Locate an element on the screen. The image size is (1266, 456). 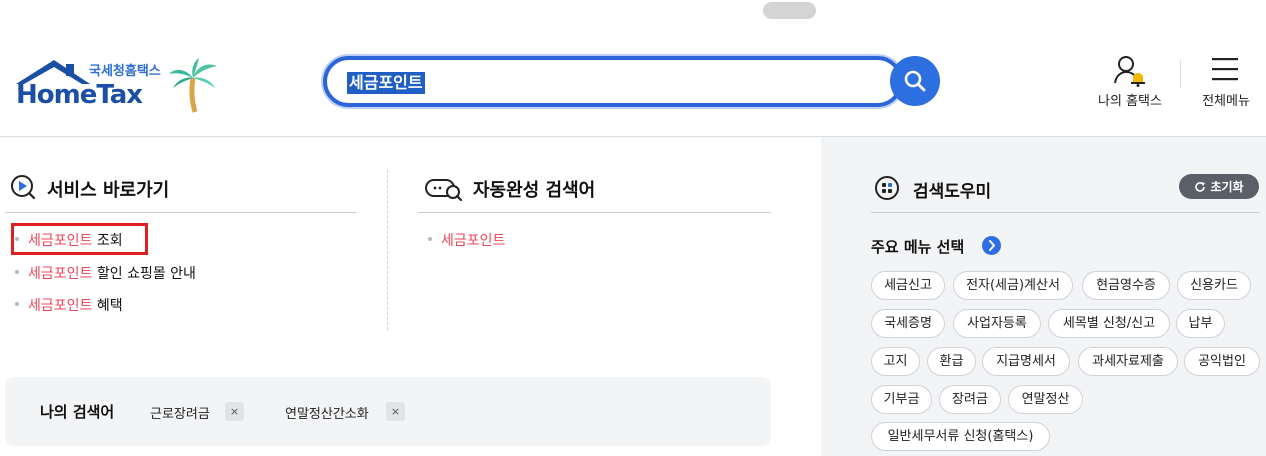
menu-chip: 납부 is located at coordinates (1200, 323).